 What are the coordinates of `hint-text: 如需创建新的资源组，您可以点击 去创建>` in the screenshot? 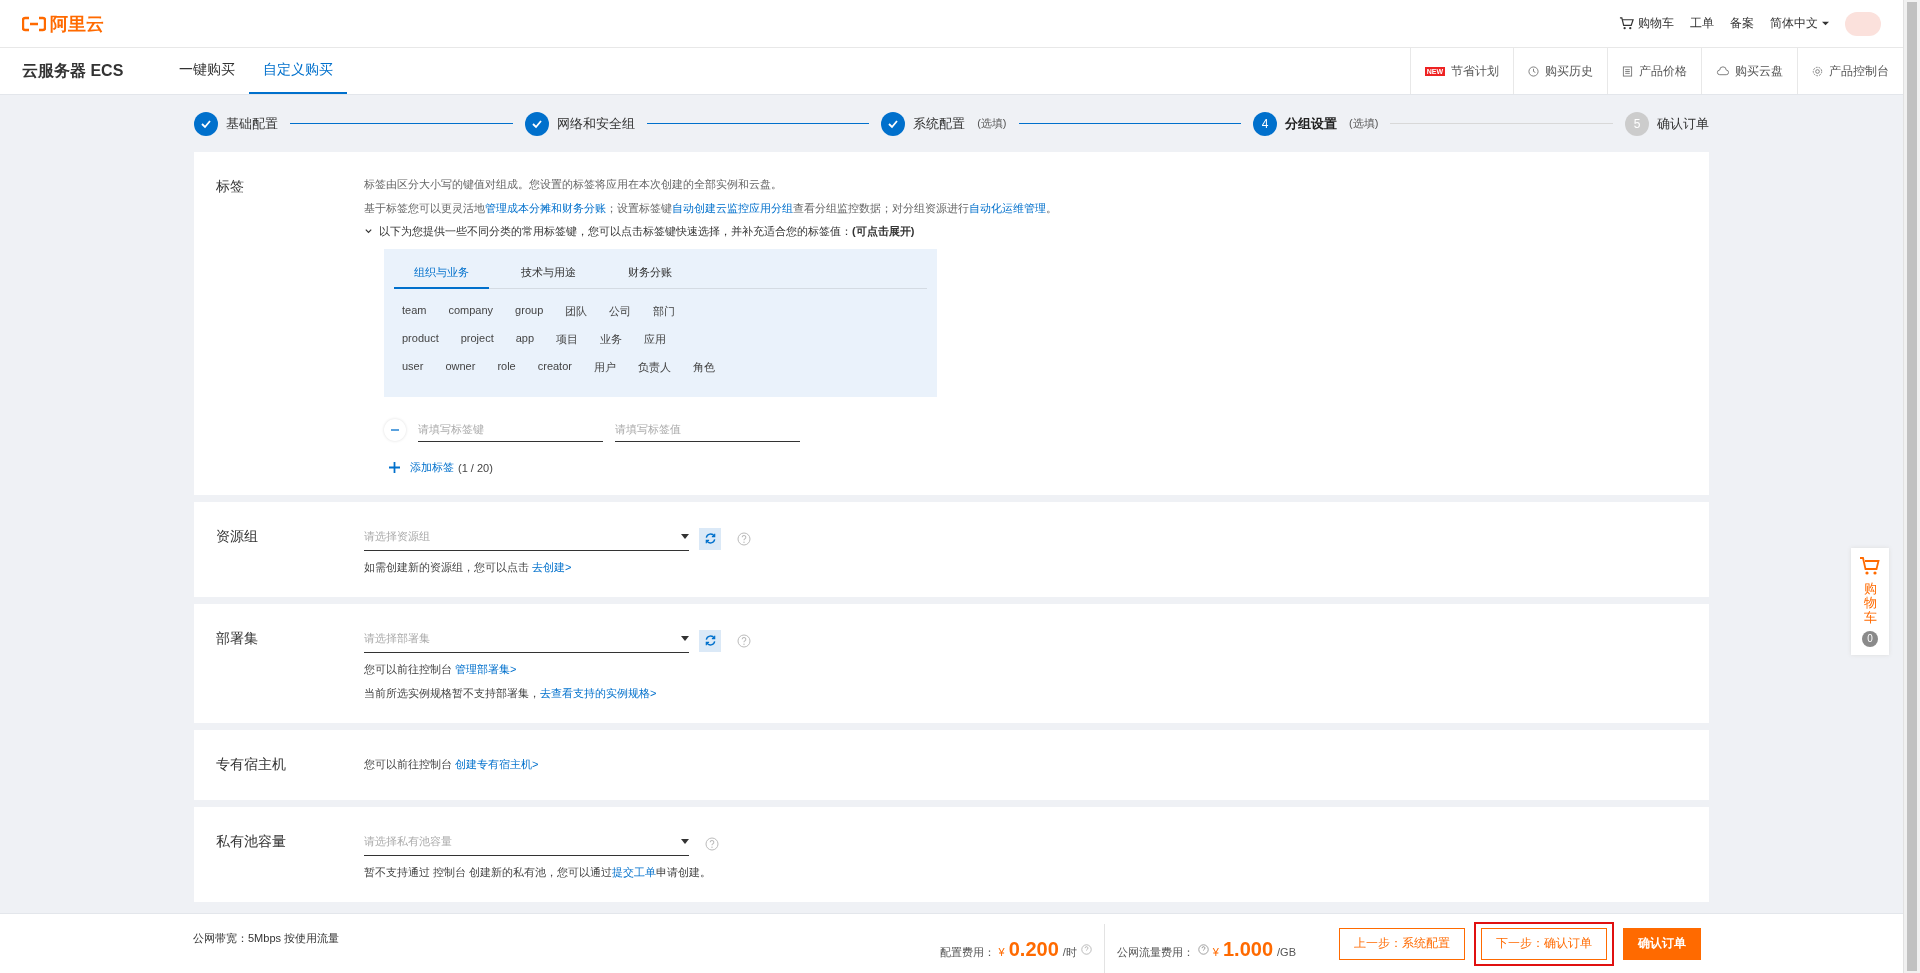 It's located at (468, 567).